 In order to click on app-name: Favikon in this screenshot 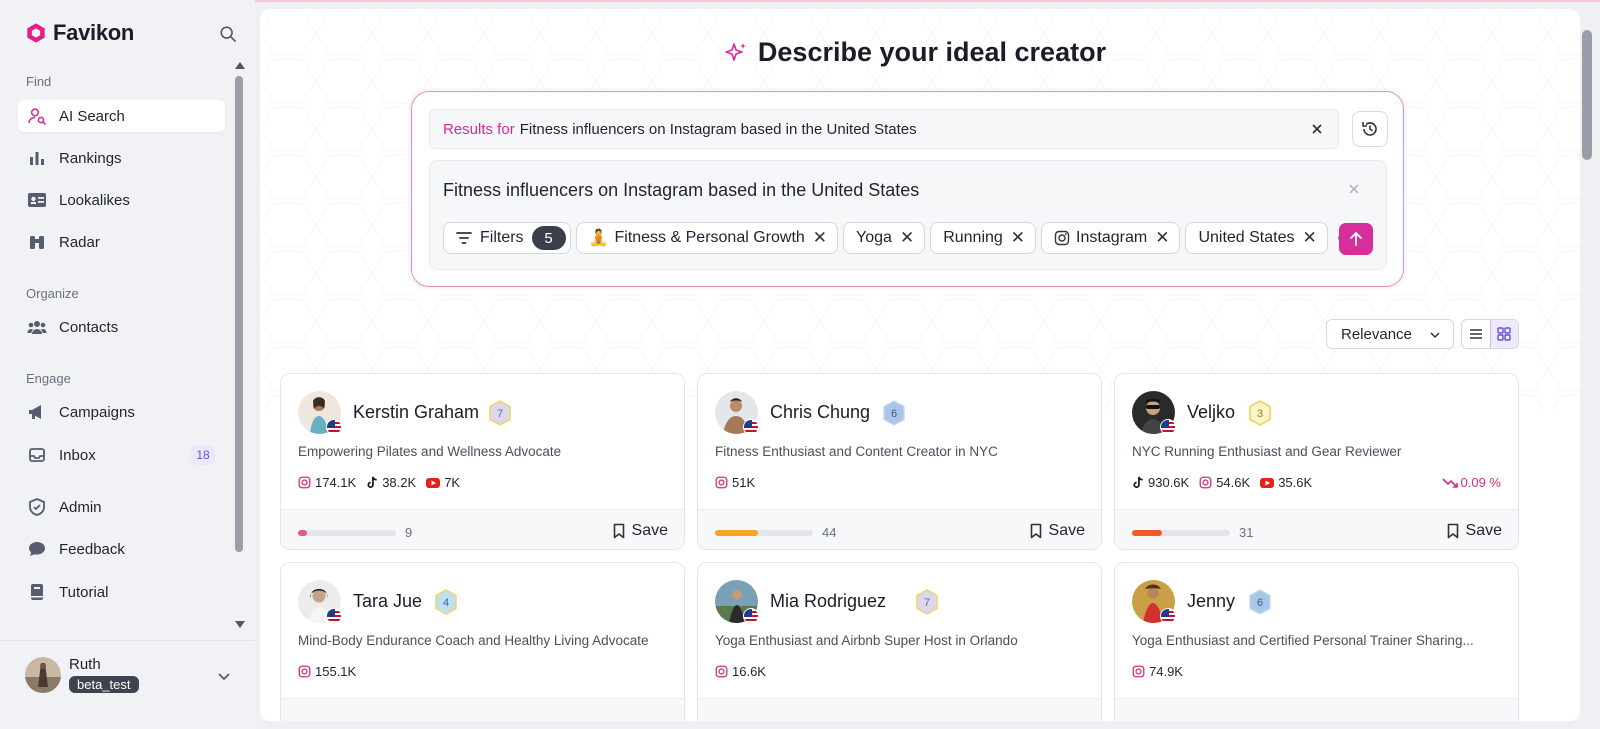, I will do `click(94, 32)`.